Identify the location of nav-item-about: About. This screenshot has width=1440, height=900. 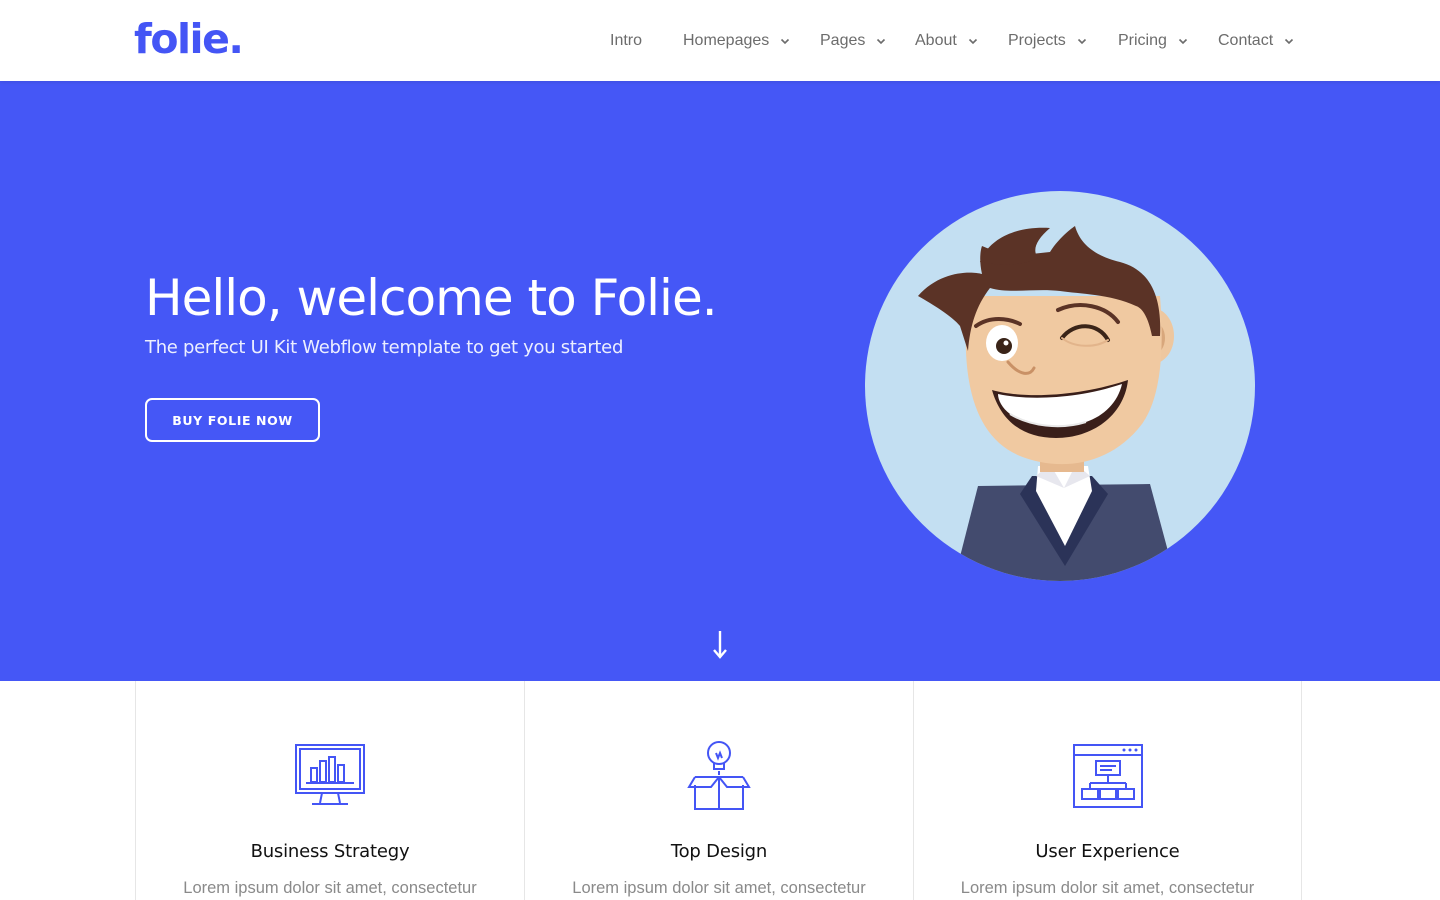
(947, 41).